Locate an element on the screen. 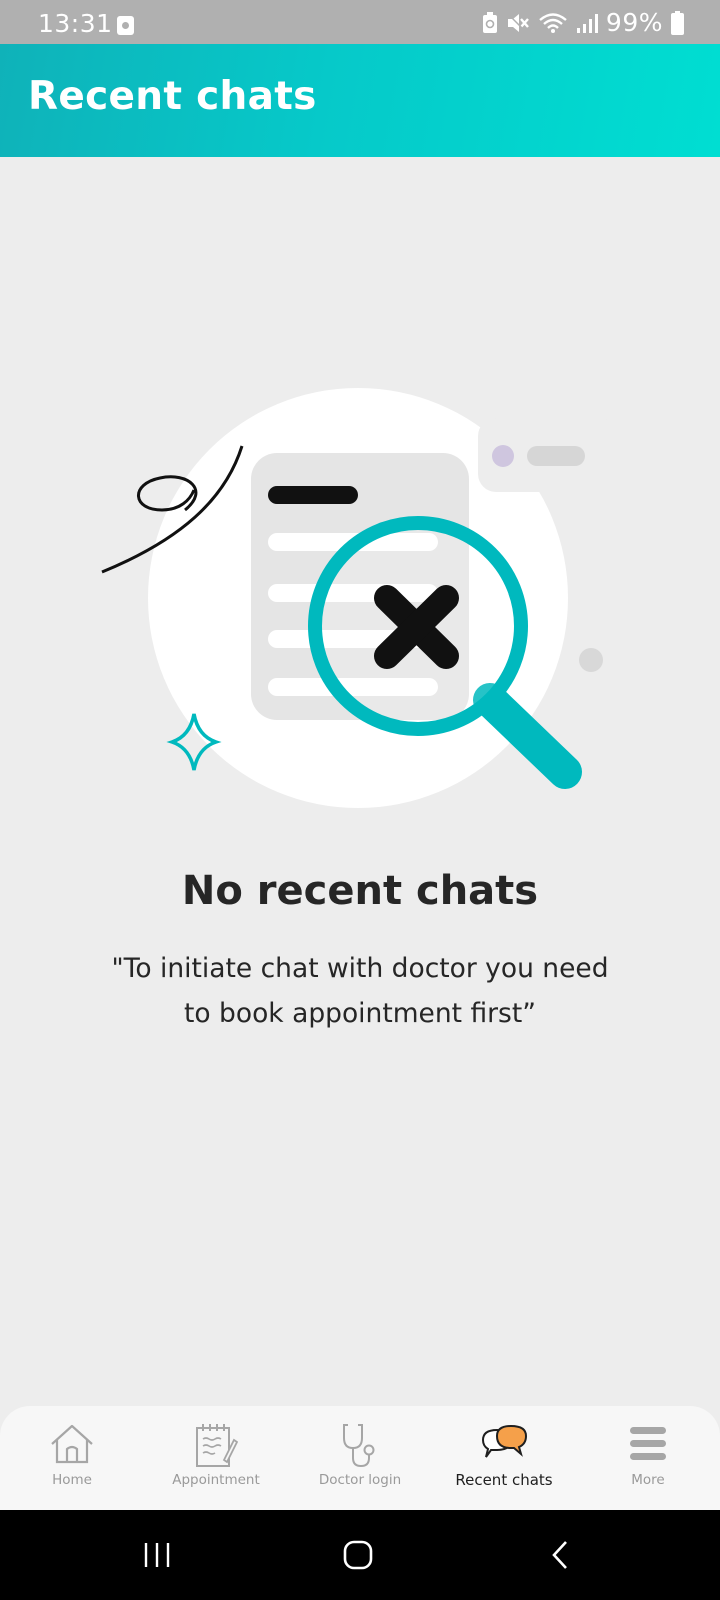 This screenshot has width=720, height=1600. battery-saver-icon is located at coordinates (489, 22).